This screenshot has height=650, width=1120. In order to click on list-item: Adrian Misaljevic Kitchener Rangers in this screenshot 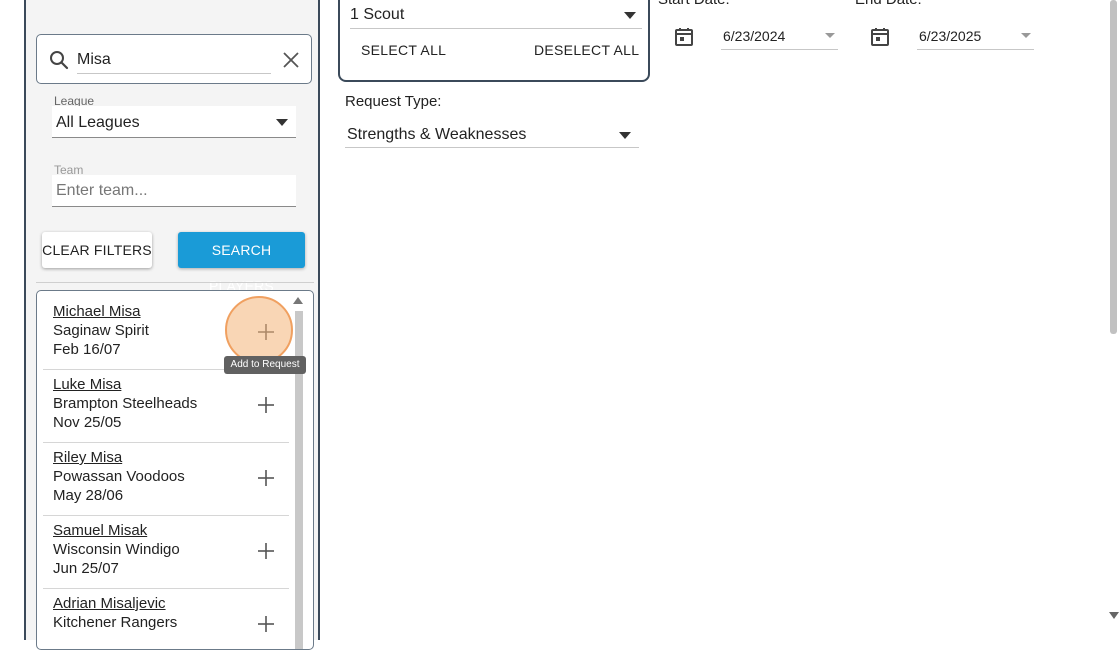, I will do `click(166, 619)`.